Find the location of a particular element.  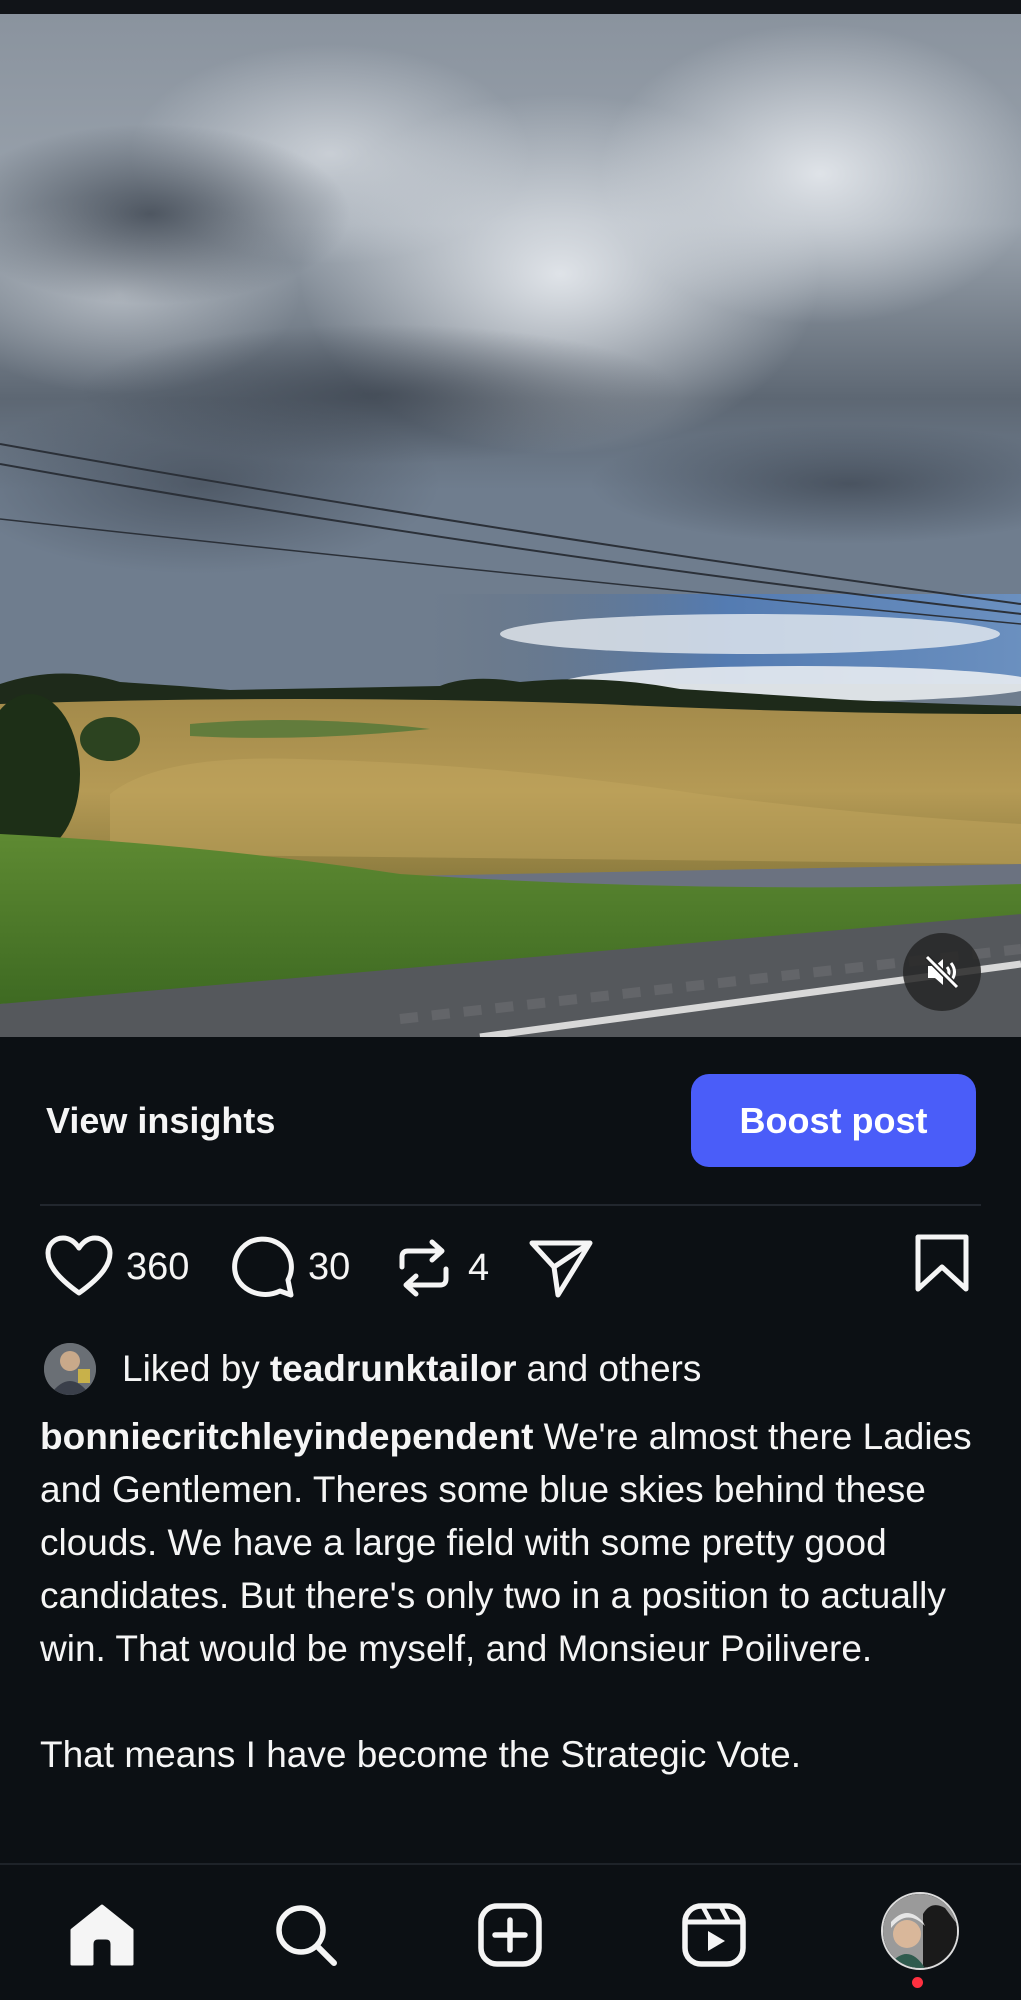

liked-by-username: teadrunktailor is located at coordinates (393, 1369).